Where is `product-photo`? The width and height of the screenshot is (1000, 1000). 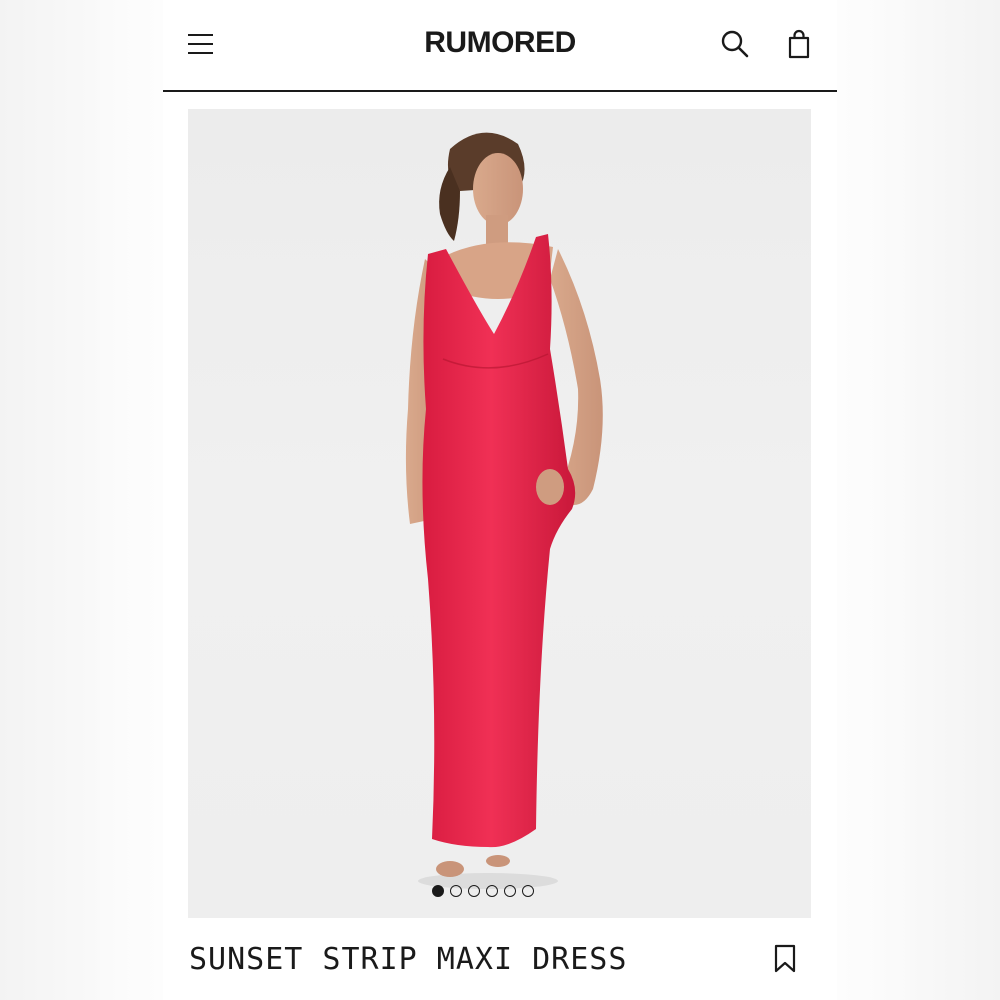 product-photo is located at coordinates (504, 510).